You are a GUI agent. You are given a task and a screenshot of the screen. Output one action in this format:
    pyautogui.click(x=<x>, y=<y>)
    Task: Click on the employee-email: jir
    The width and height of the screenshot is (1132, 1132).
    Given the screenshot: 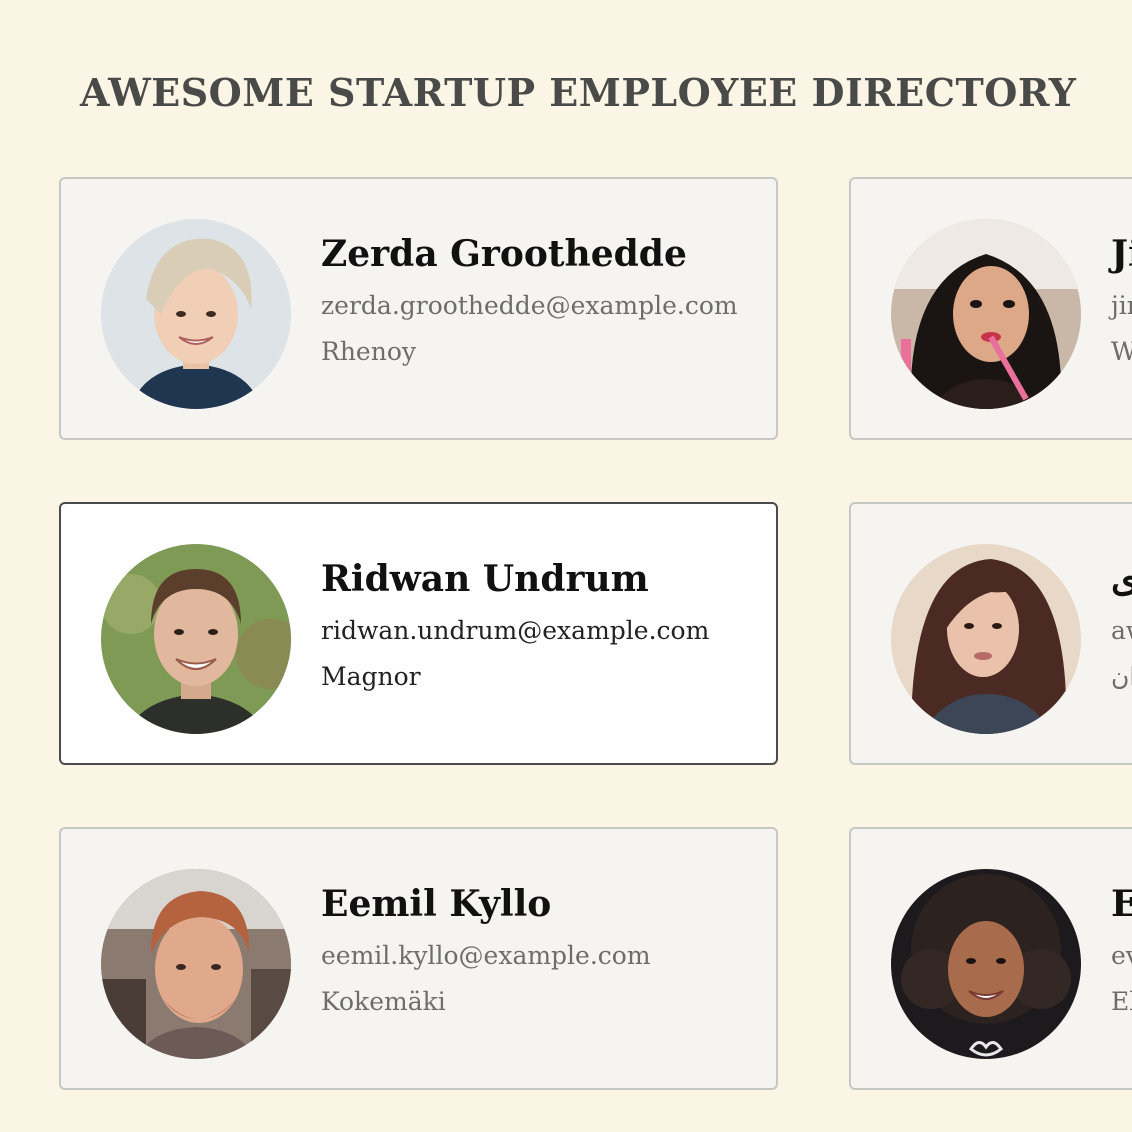 What is the action you would take?
    pyautogui.click(x=1121, y=305)
    